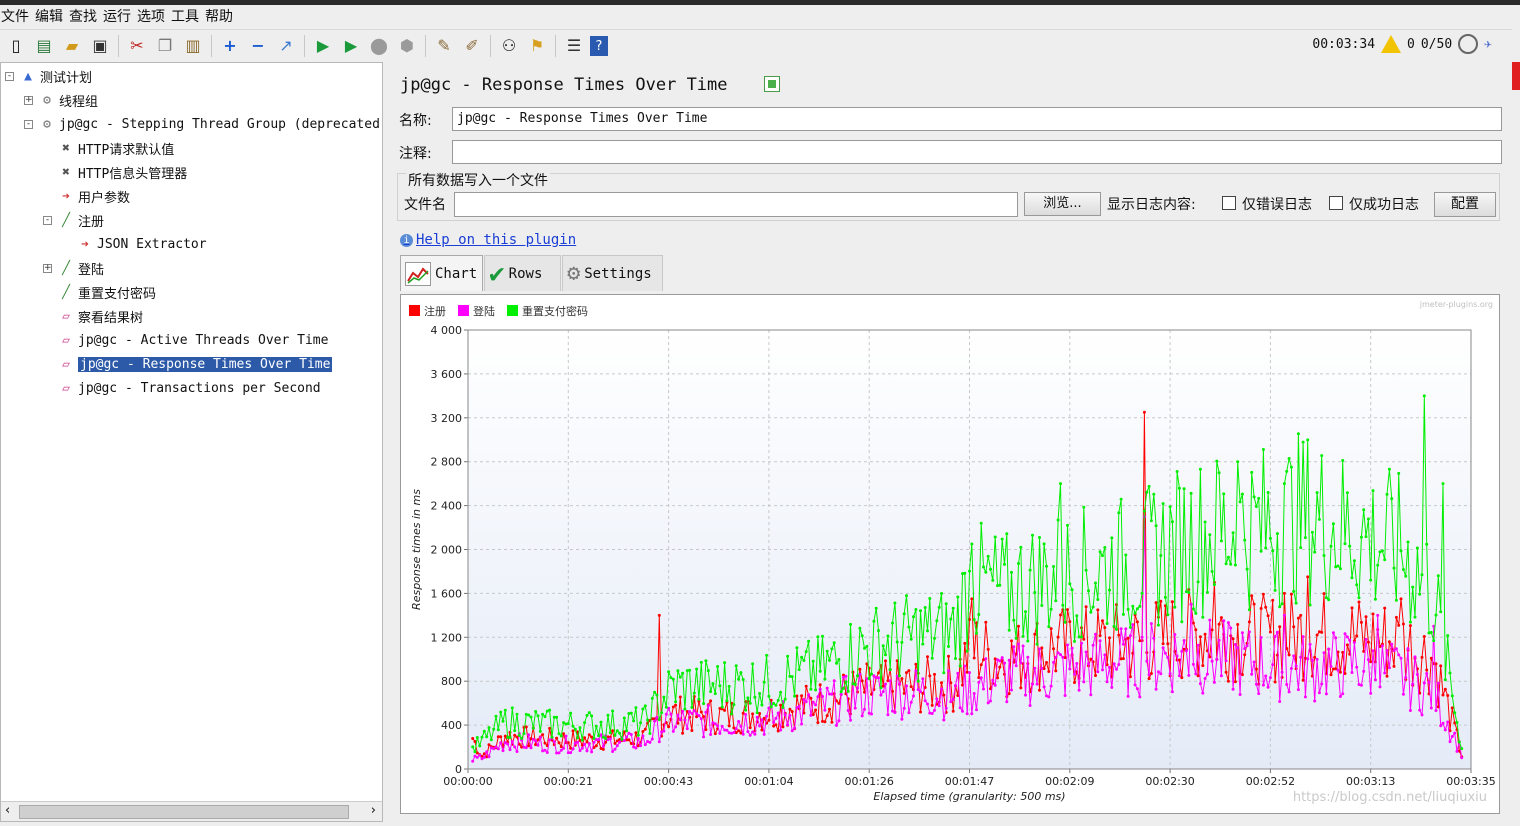 The image size is (1520, 826). What do you see at coordinates (122, 172) in the screenshot?
I see `tree-node: ✖ HTTP信息头管理器` at bounding box center [122, 172].